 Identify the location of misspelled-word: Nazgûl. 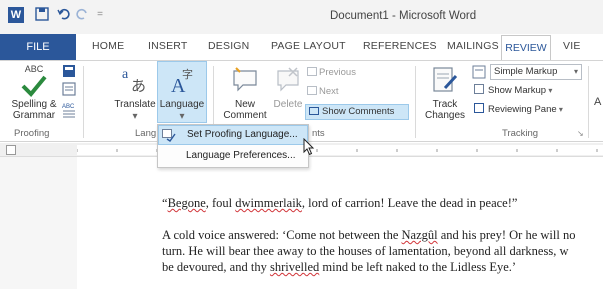
(420, 235).